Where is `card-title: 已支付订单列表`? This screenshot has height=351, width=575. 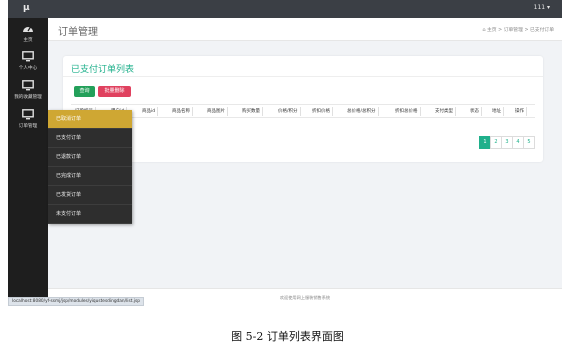
card-title: 已支付订单列表 is located at coordinates (103, 70).